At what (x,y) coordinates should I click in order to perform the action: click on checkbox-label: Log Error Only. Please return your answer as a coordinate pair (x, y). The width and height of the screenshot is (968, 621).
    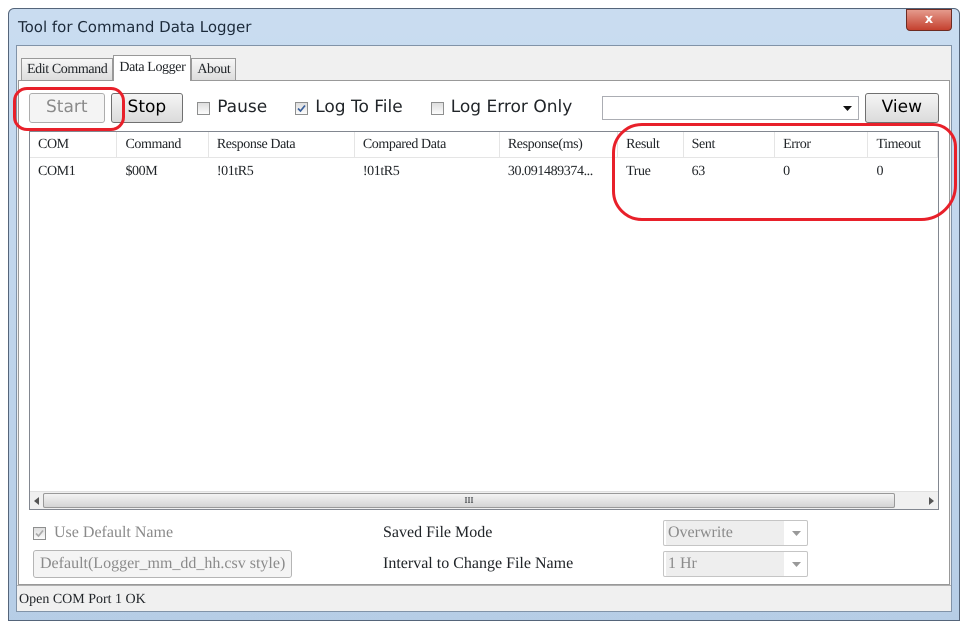
    Looking at the image, I should click on (511, 108).